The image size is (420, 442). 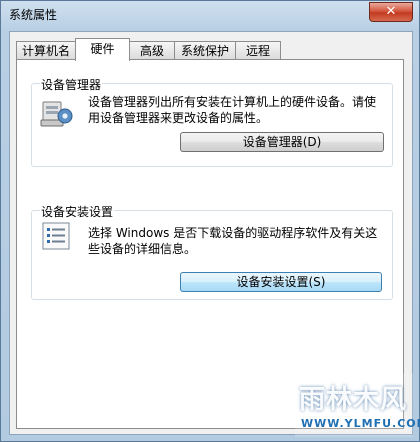 What do you see at coordinates (102, 49) in the screenshot?
I see `tab-hardware: 硬件` at bounding box center [102, 49].